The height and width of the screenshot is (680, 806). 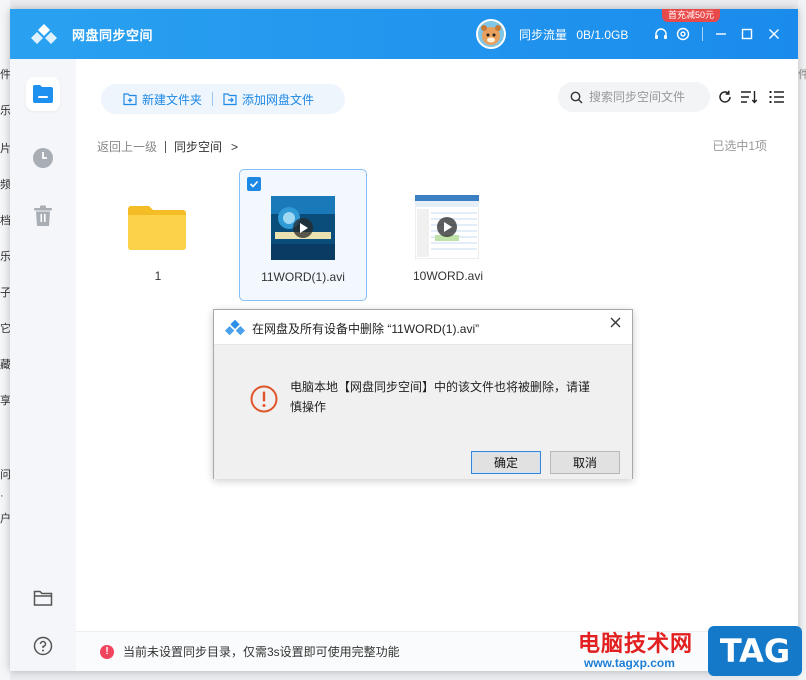 What do you see at coordinates (113, 35) in the screenshot?
I see `app-title: 网盘同步空间` at bounding box center [113, 35].